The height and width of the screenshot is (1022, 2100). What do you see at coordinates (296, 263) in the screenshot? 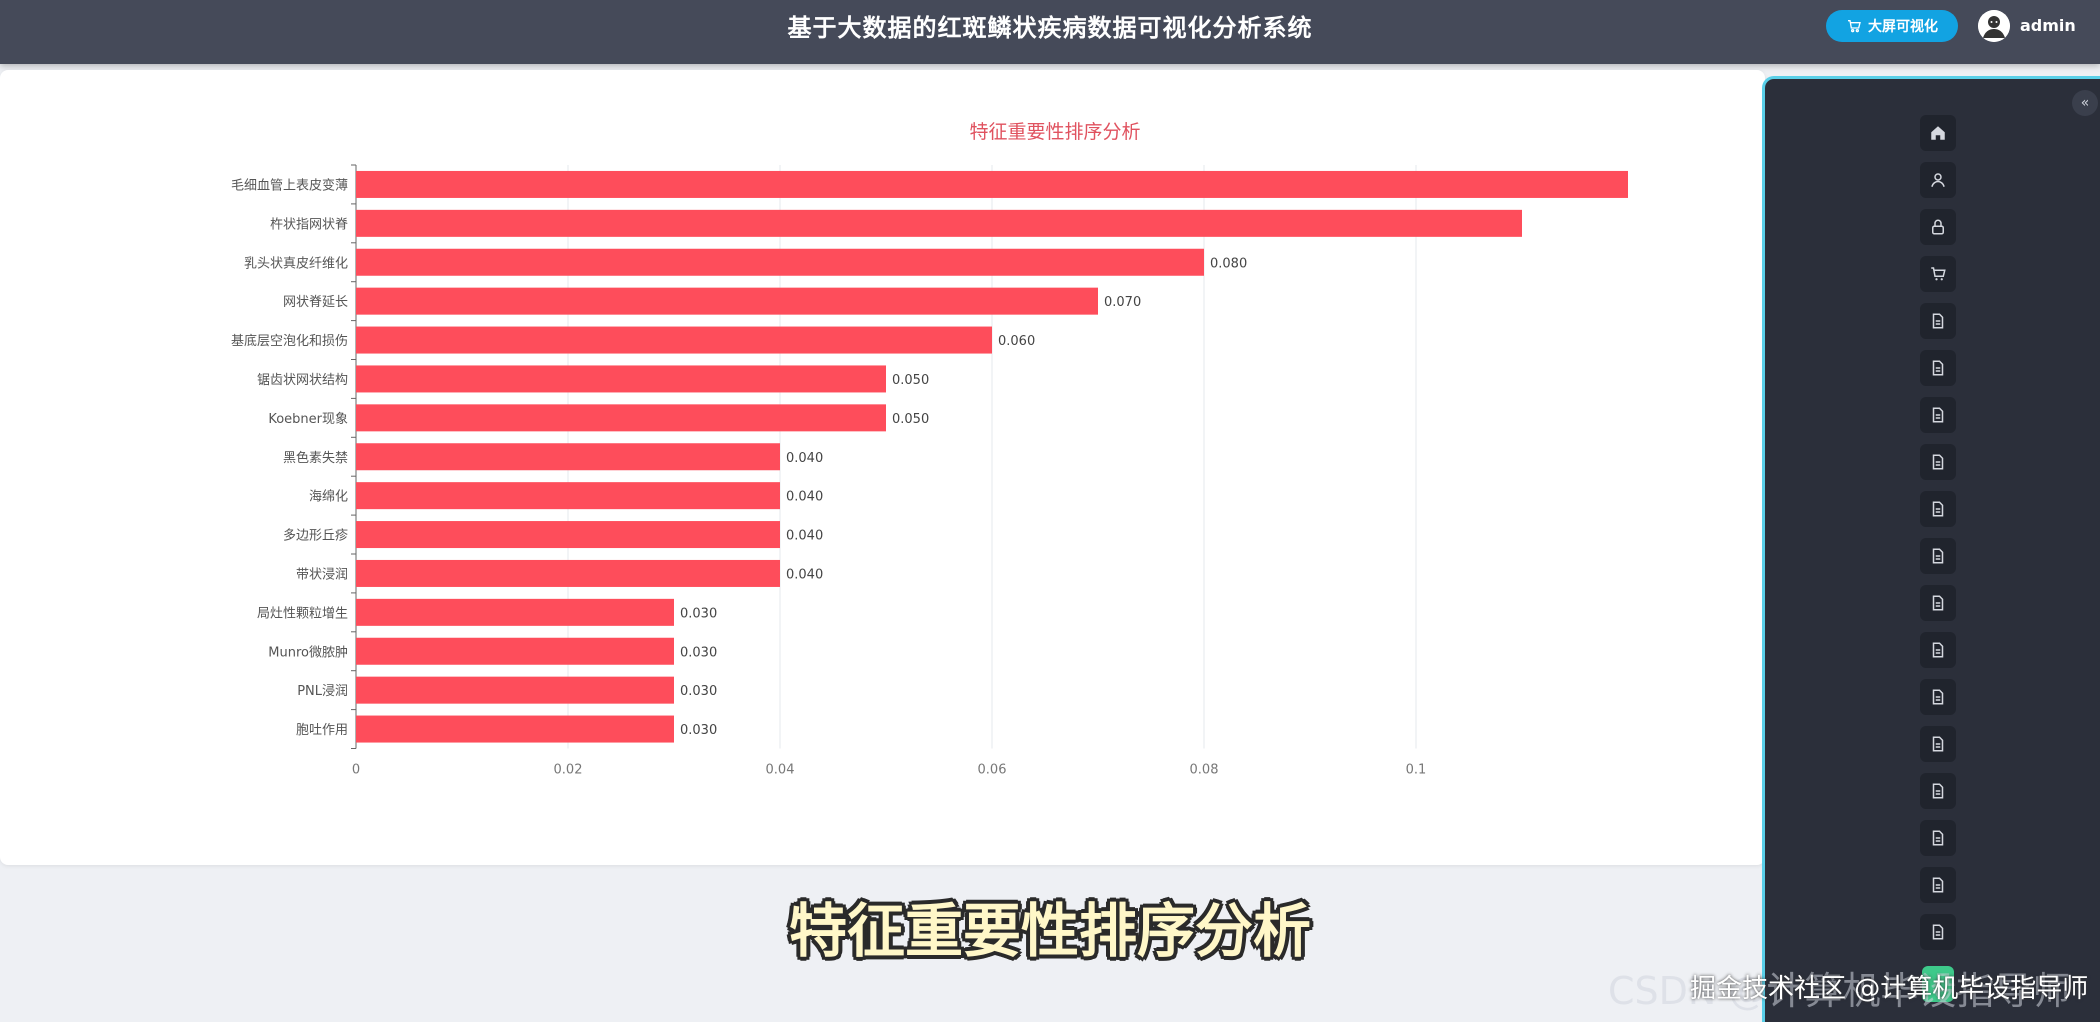
I see `y-tick-label: 乳头状真皮纤维化` at bounding box center [296, 263].